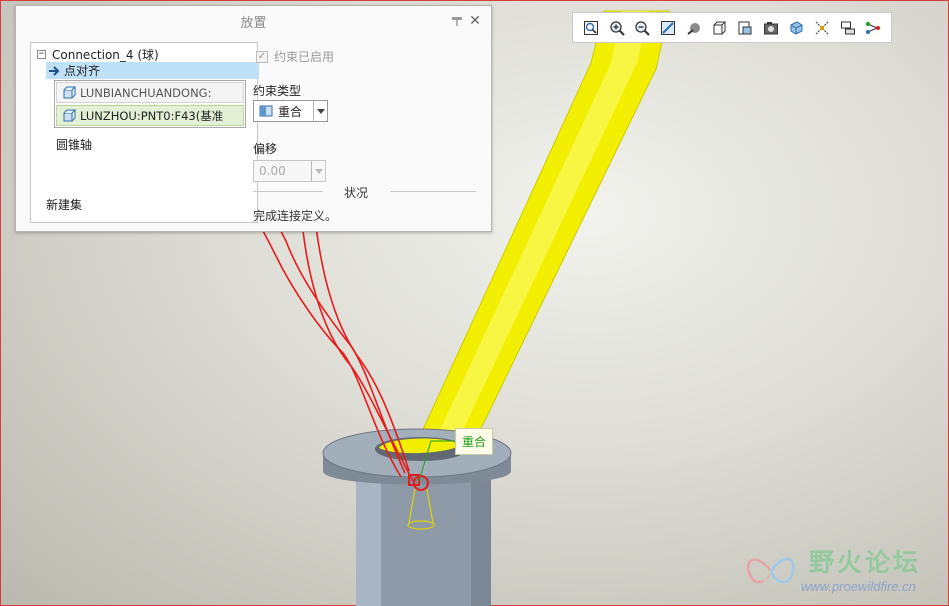  What do you see at coordinates (694, 28) in the screenshot?
I see `display-style-icon` at bounding box center [694, 28].